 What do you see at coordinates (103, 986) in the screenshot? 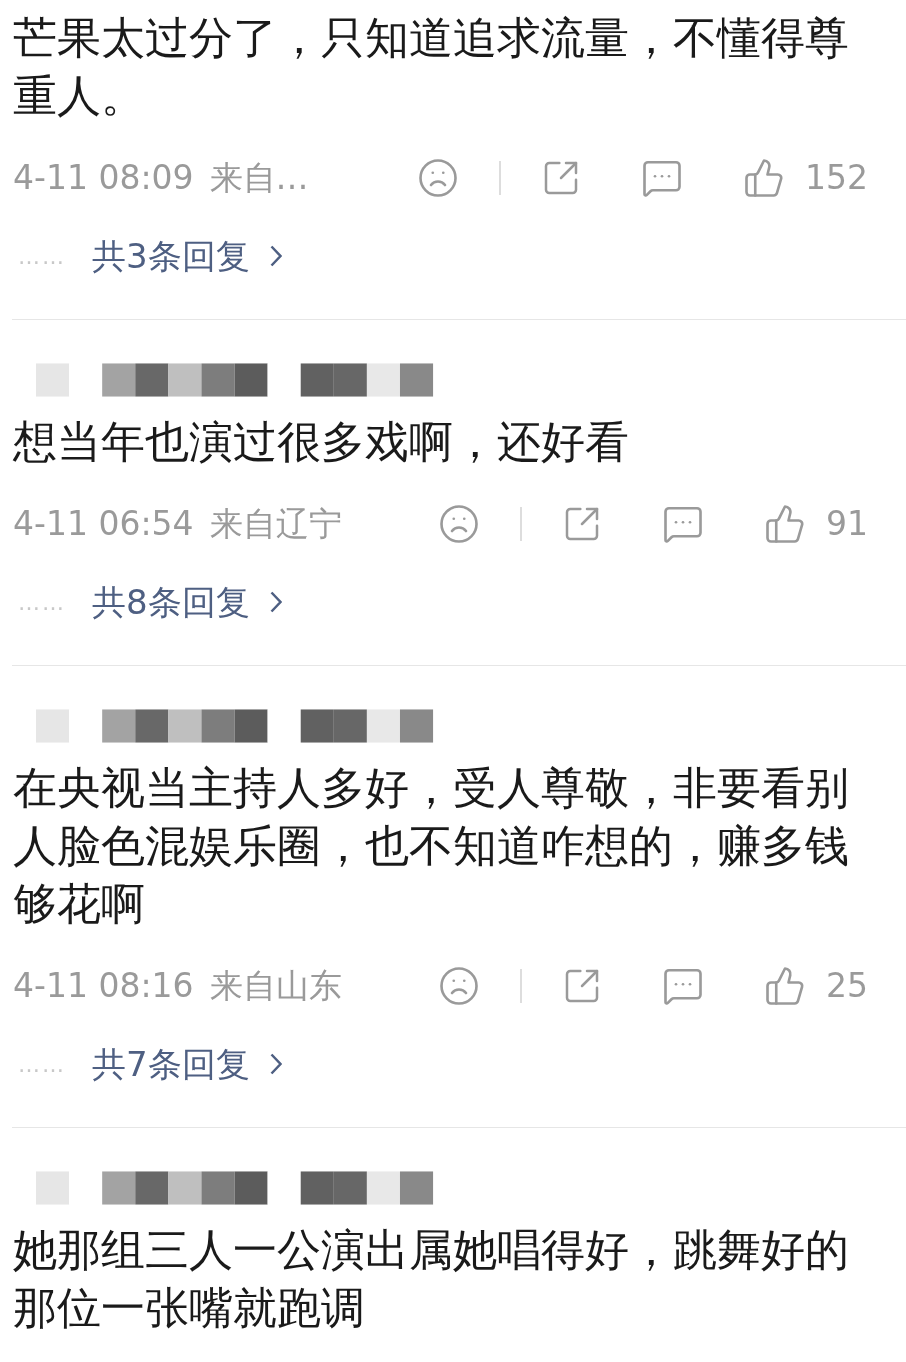
I see `comment-time: 4-11 08:16` at bounding box center [103, 986].